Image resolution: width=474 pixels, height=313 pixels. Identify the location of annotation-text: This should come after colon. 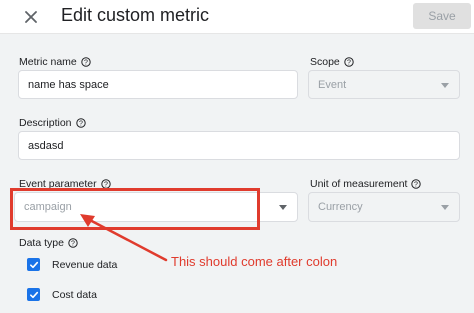
(254, 261).